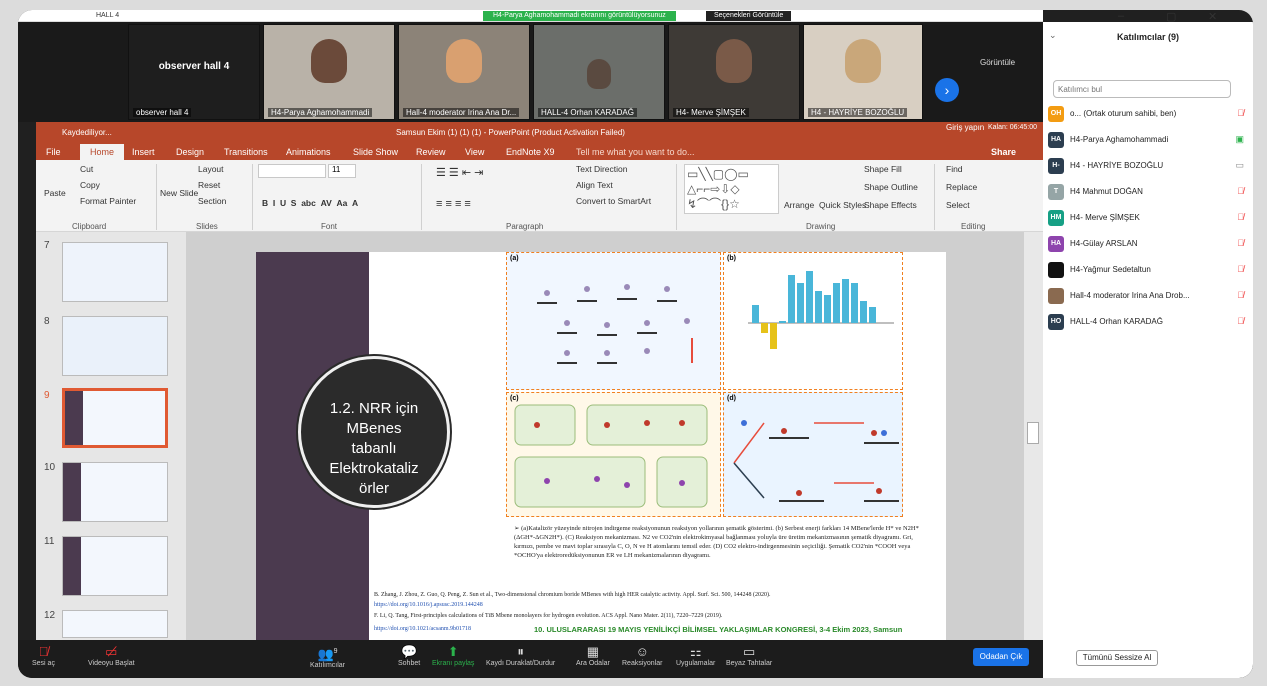 The width and height of the screenshot is (1267, 686). I want to click on reactions-label: Reaksiyonlar, so click(642, 663).